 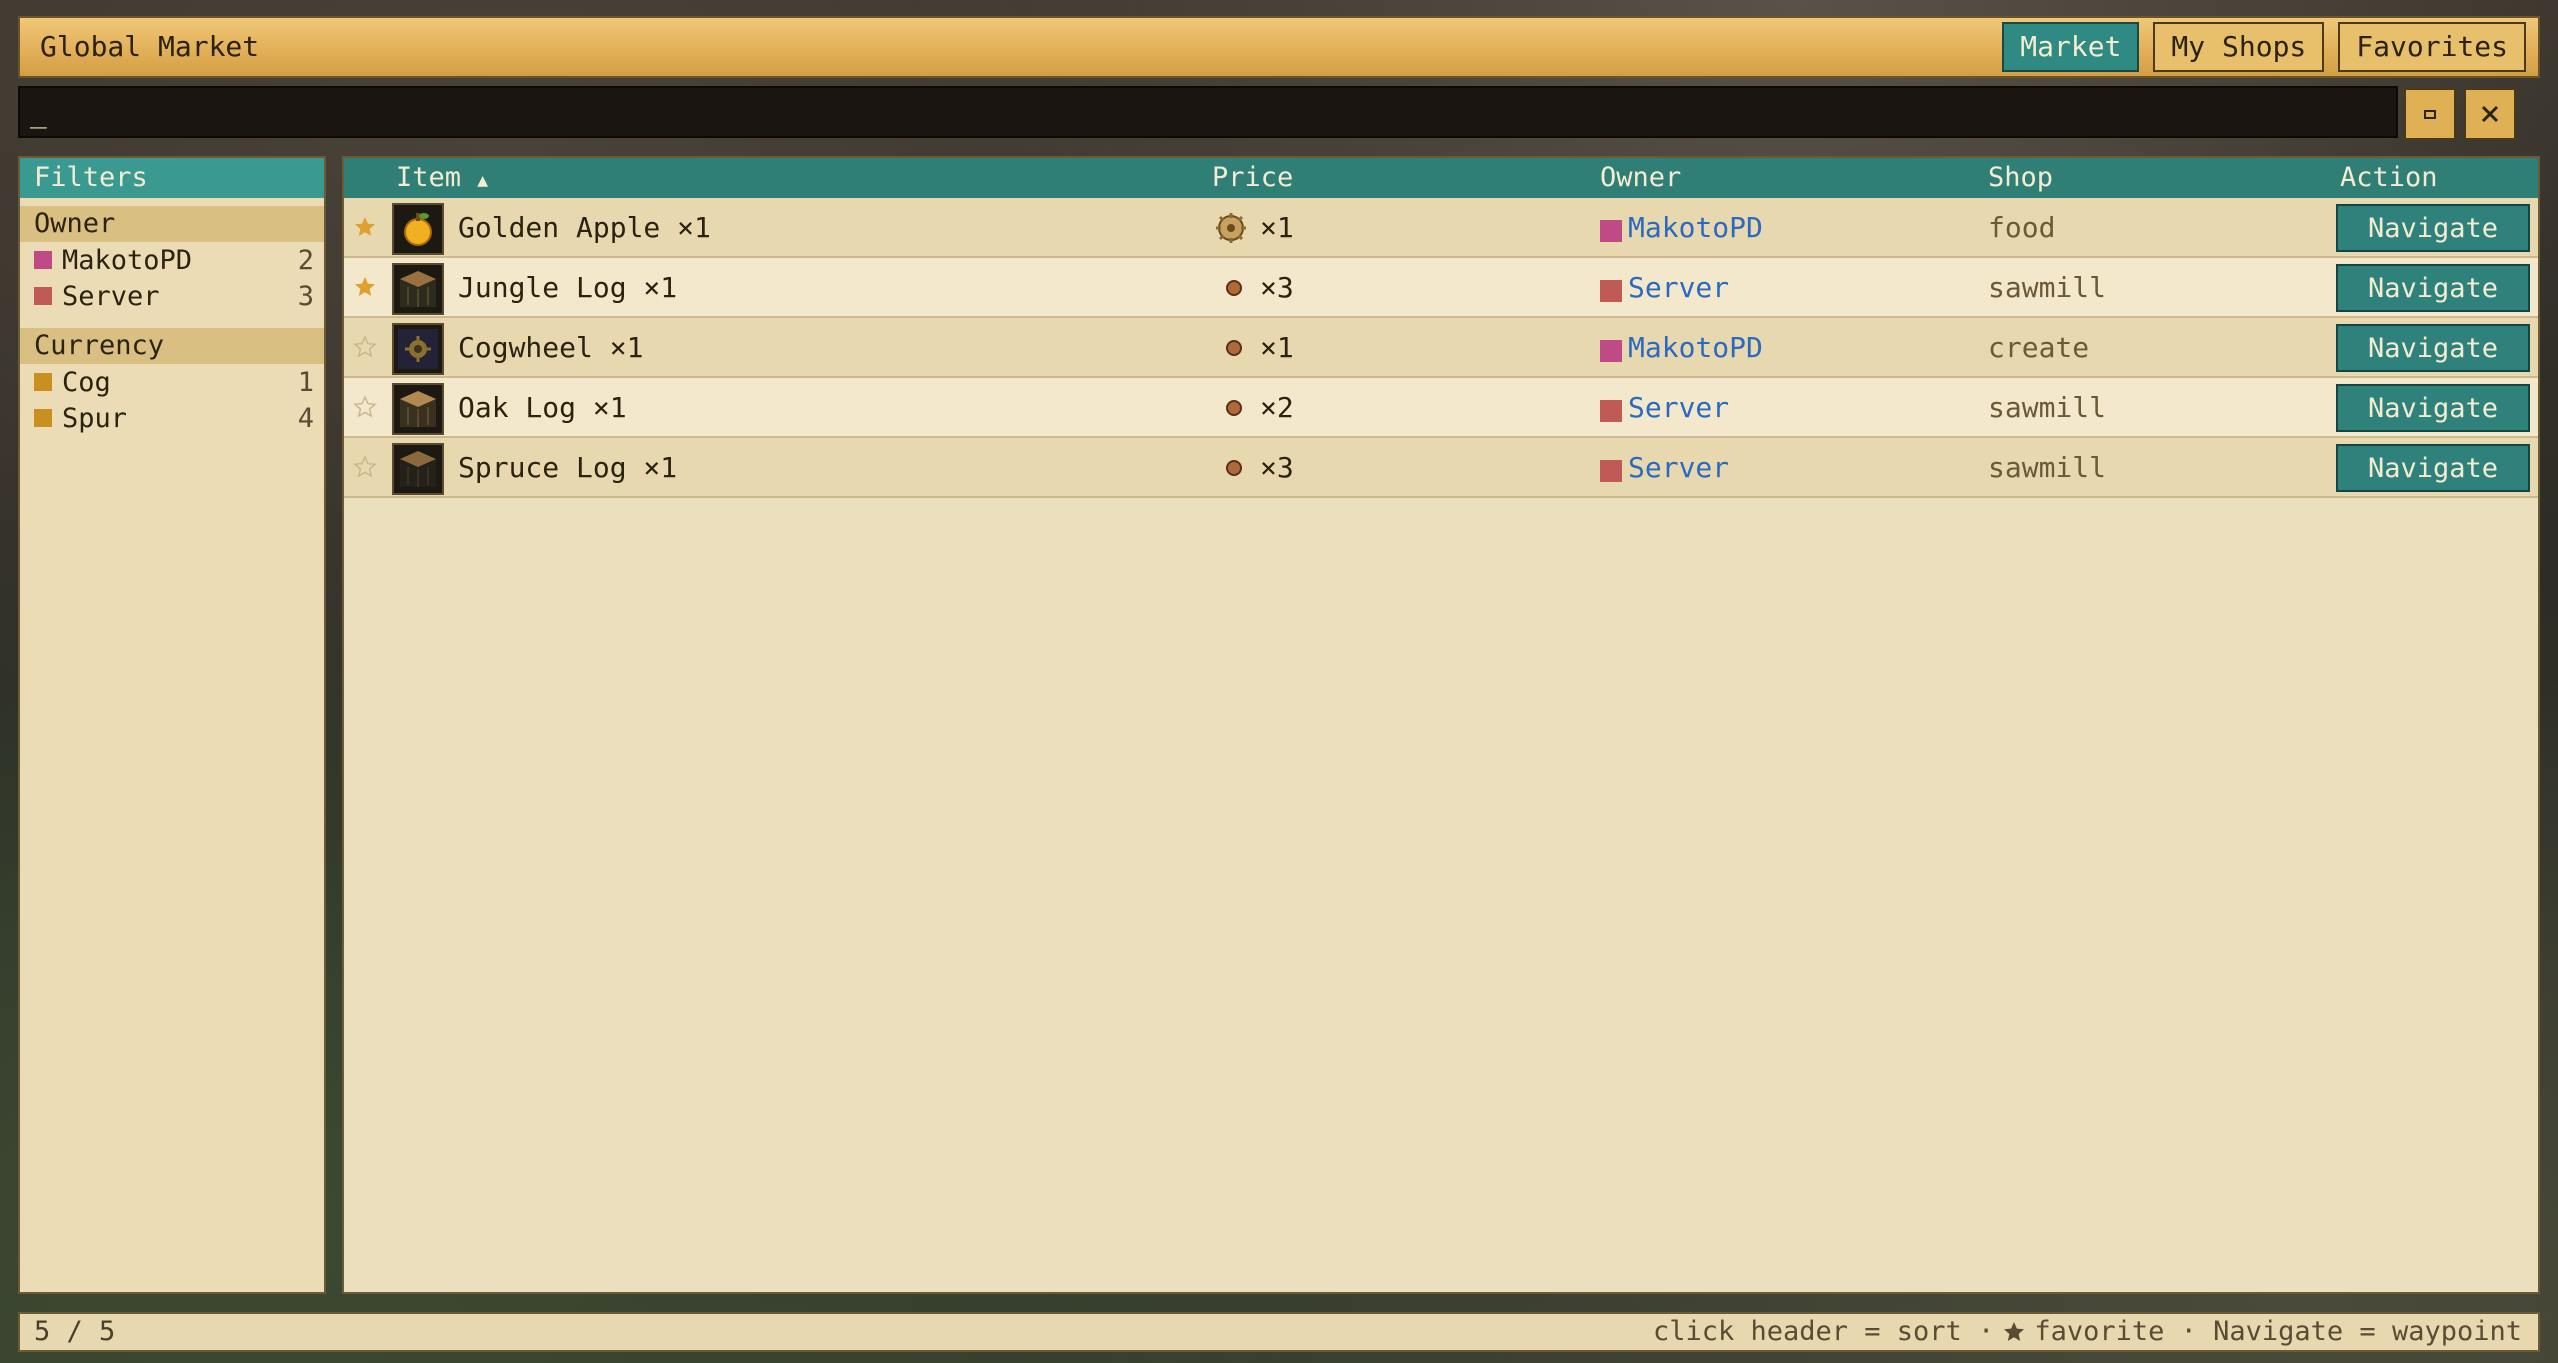 What do you see at coordinates (1640, 178) in the screenshot?
I see `header-owner: Owner` at bounding box center [1640, 178].